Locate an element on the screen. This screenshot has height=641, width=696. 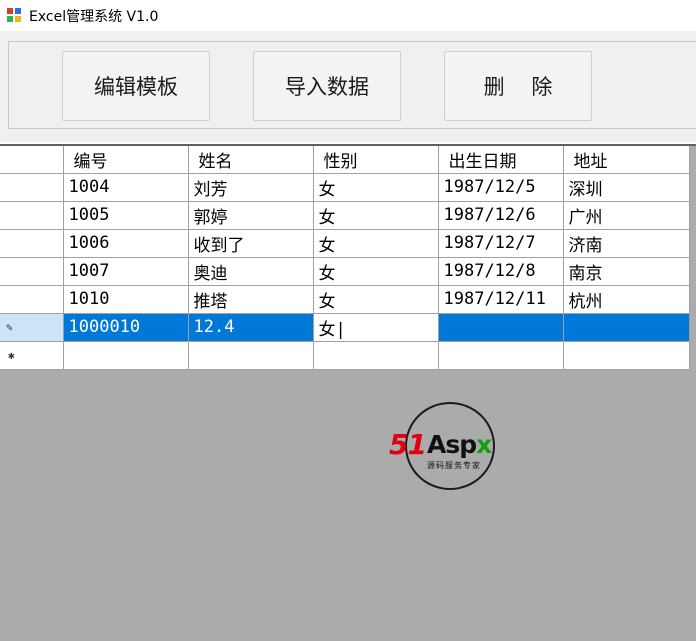
table-row: 1005 郭婷 女 1987/12/6 广州 is located at coordinates (345, 215).